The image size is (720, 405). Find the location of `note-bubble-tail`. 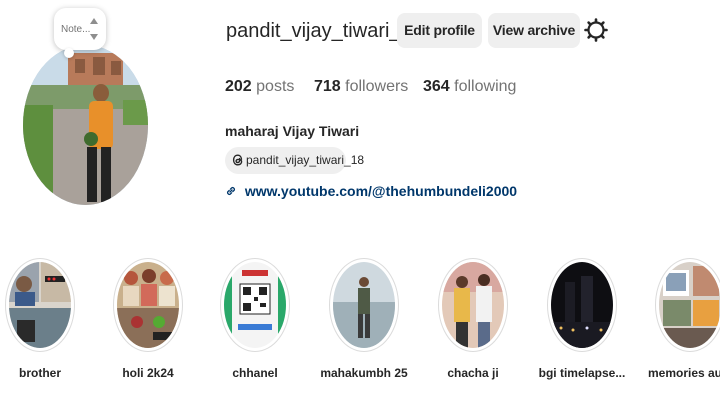

note-bubble-tail is located at coordinates (69, 53).